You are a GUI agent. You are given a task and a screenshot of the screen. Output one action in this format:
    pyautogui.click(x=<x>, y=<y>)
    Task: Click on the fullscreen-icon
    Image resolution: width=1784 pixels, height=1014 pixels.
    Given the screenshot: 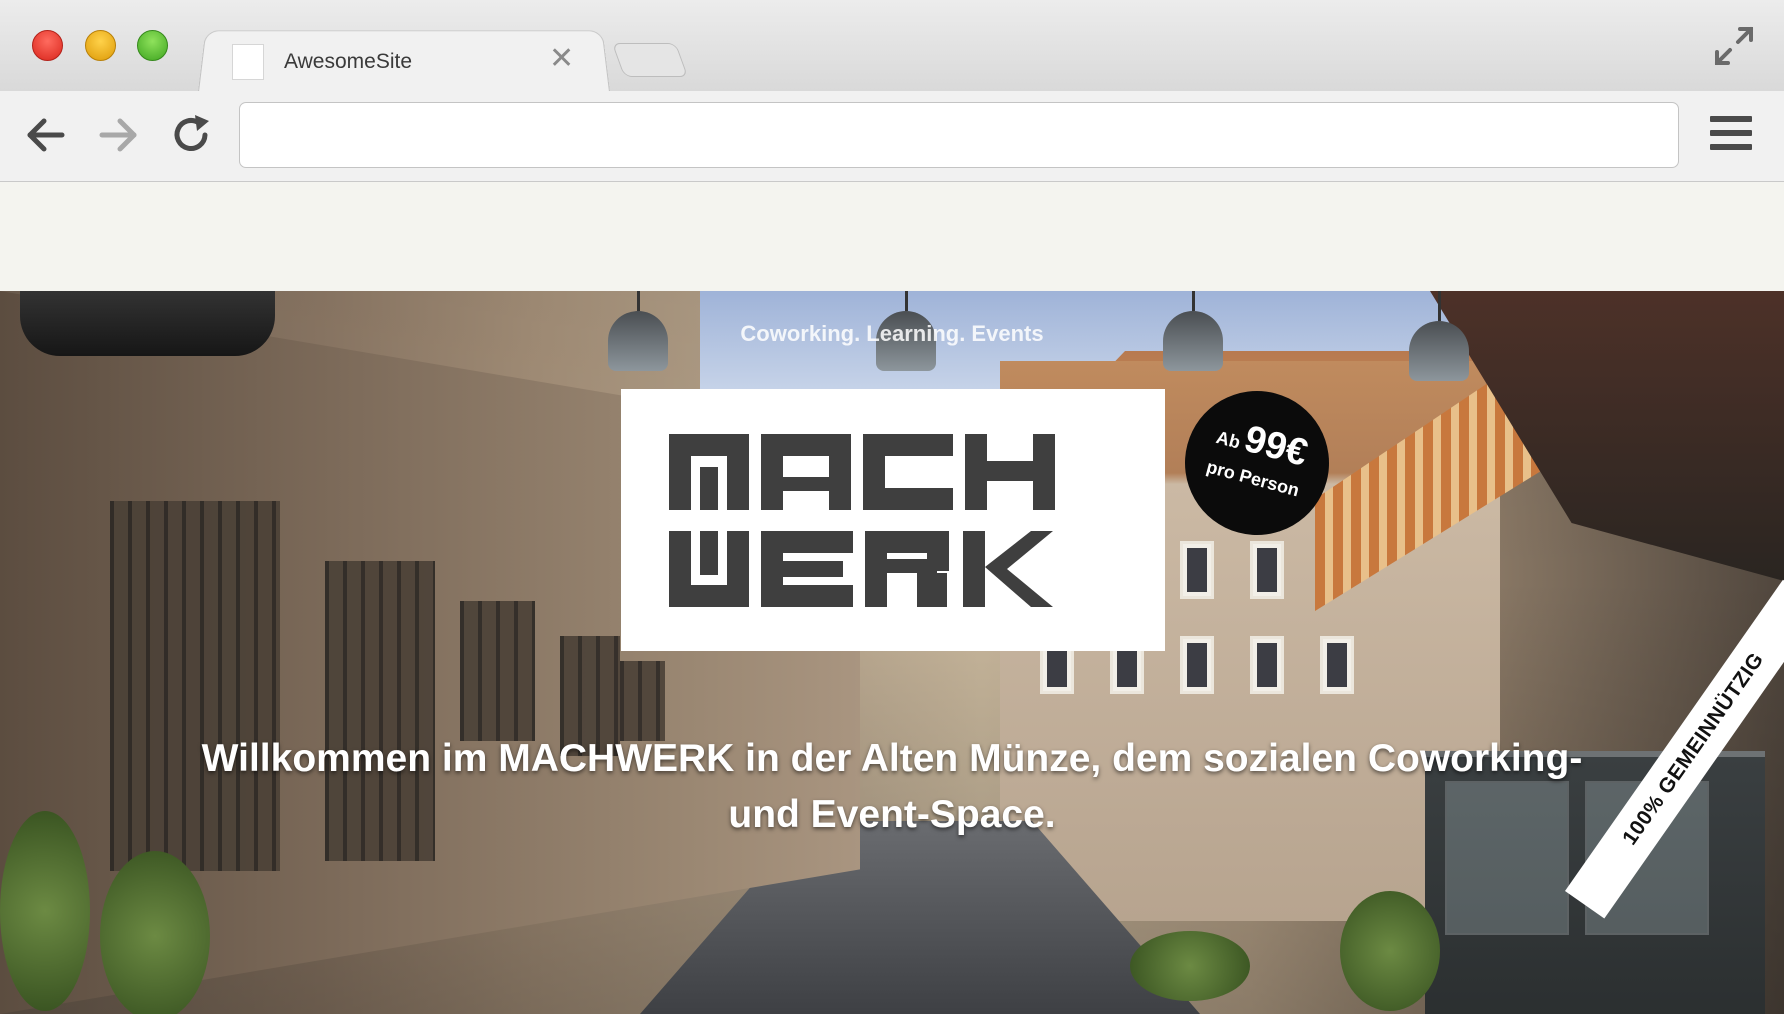 What is the action you would take?
    pyautogui.click(x=1734, y=46)
    